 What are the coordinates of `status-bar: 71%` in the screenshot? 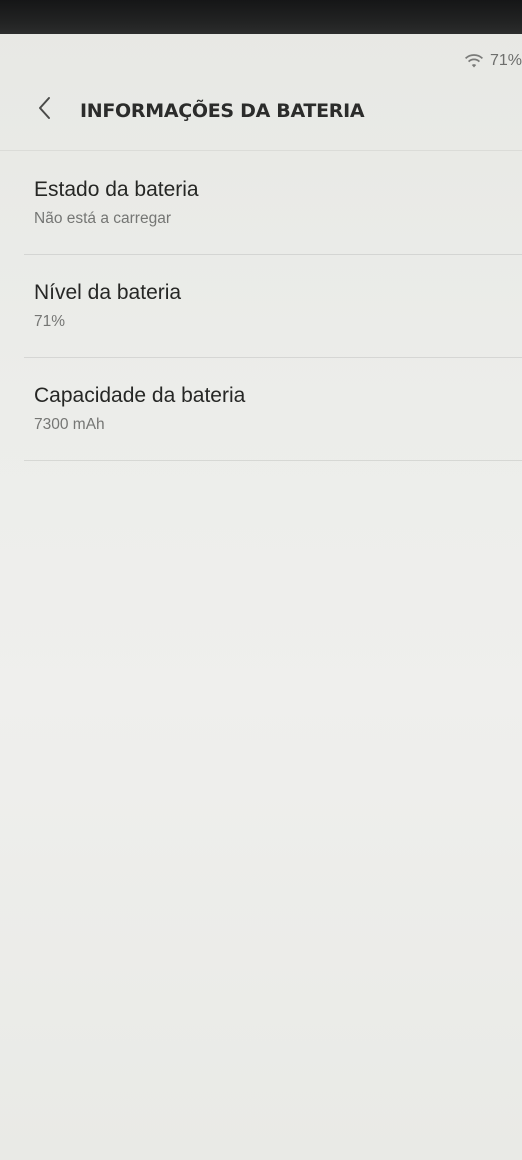 It's located at (261, 59).